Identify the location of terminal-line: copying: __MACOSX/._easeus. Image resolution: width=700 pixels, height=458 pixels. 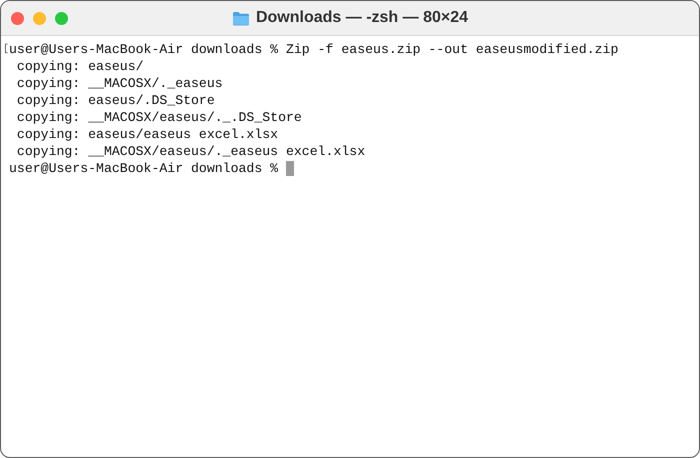
(119, 83).